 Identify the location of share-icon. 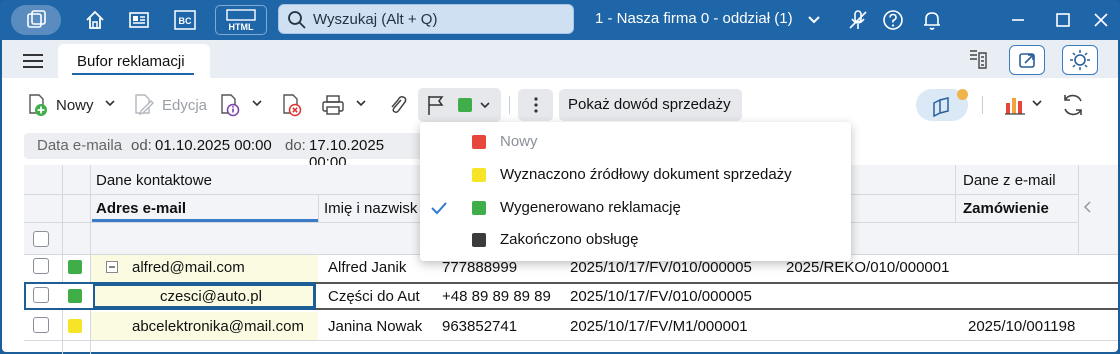
(1027, 60).